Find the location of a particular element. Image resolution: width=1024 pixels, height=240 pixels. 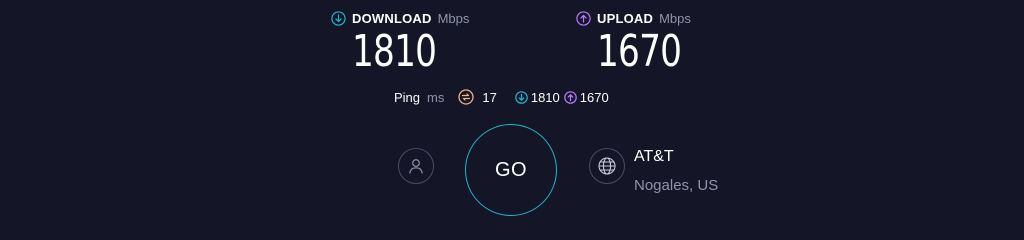

latency-upload-value: 1670 is located at coordinates (594, 97).